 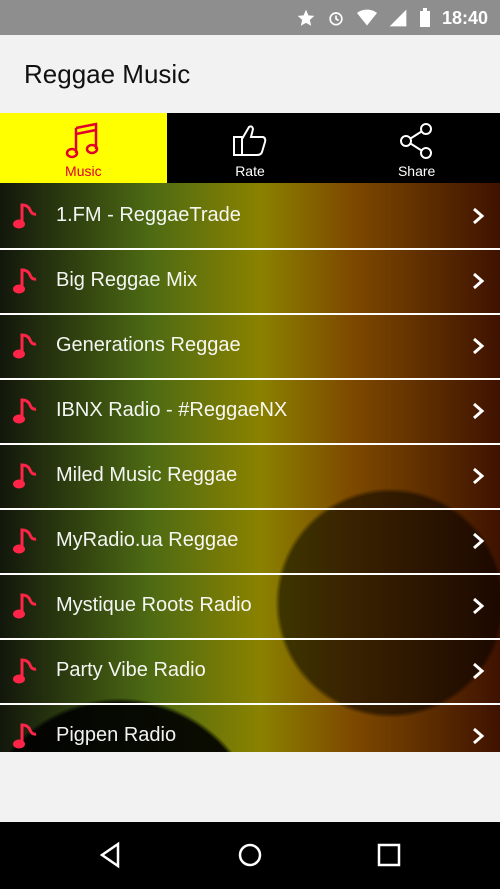 I want to click on alarm-icon, so click(x=336, y=19).